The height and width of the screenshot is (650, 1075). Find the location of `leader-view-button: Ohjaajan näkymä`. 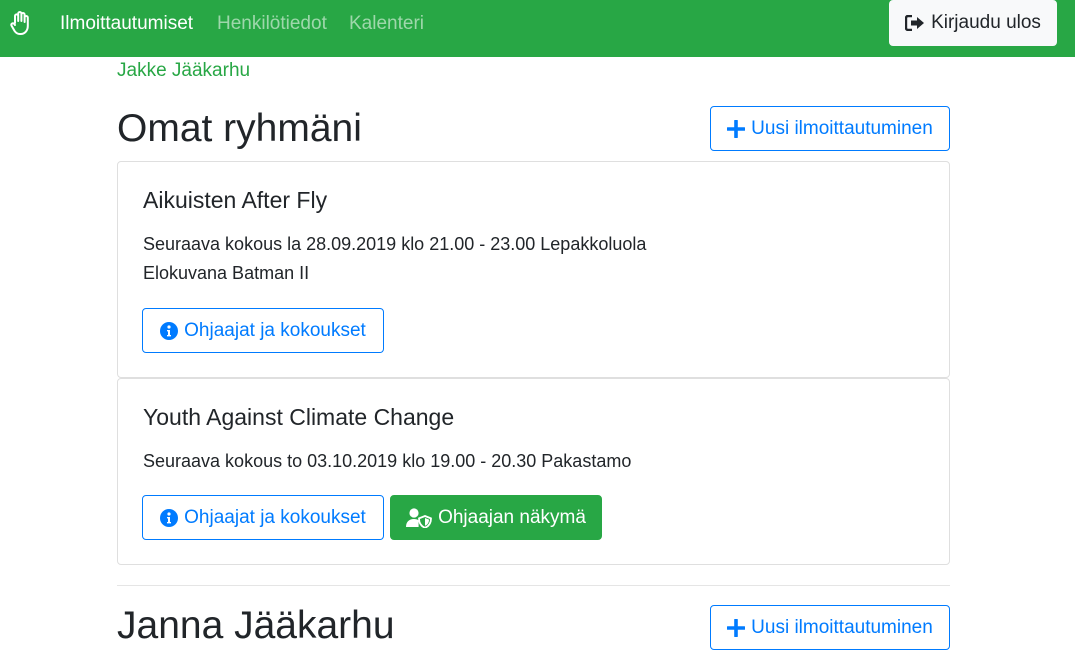

leader-view-button: Ohjaajan näkymä is located at coordinates (496, 517).